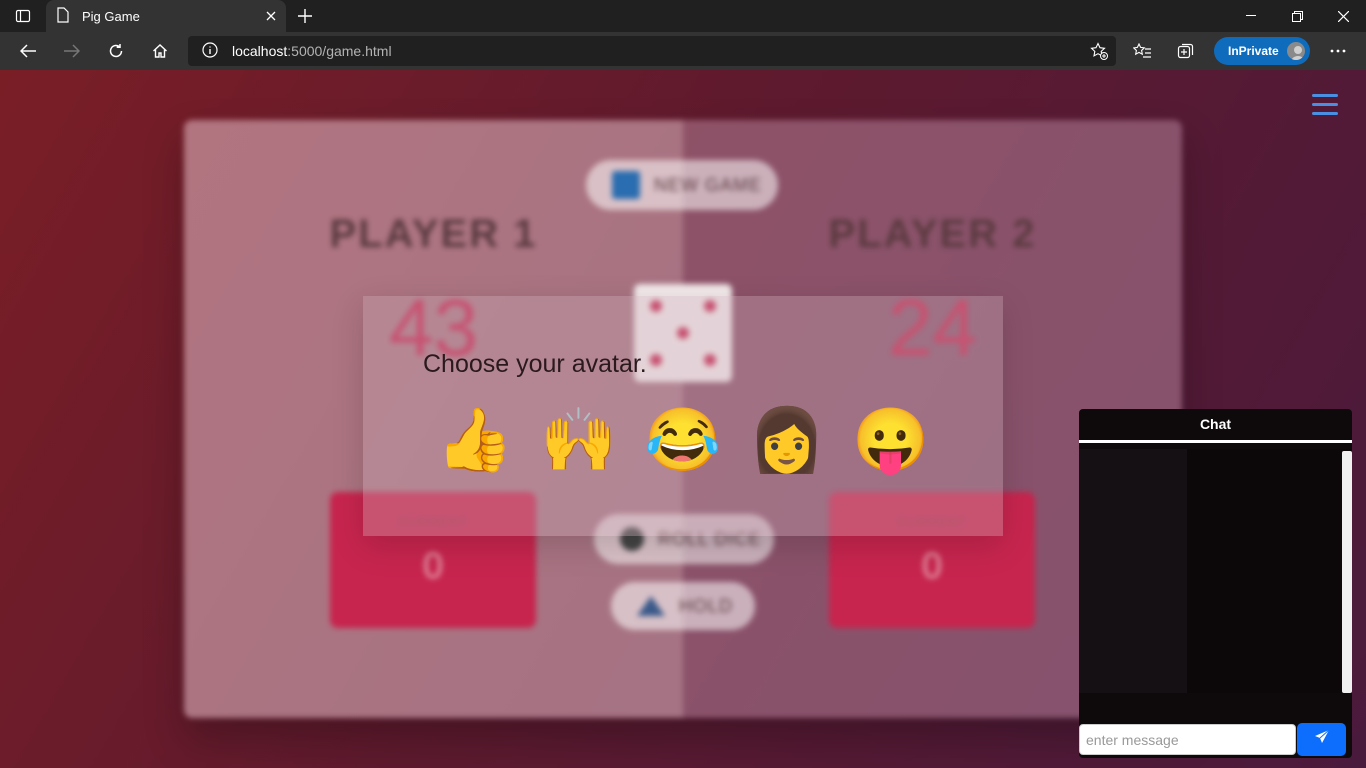 This screenshot has width=1366, height=768. Describe the element at coordinates (1142, 51) in the screenshot. I see `favorites-icon` at that location.